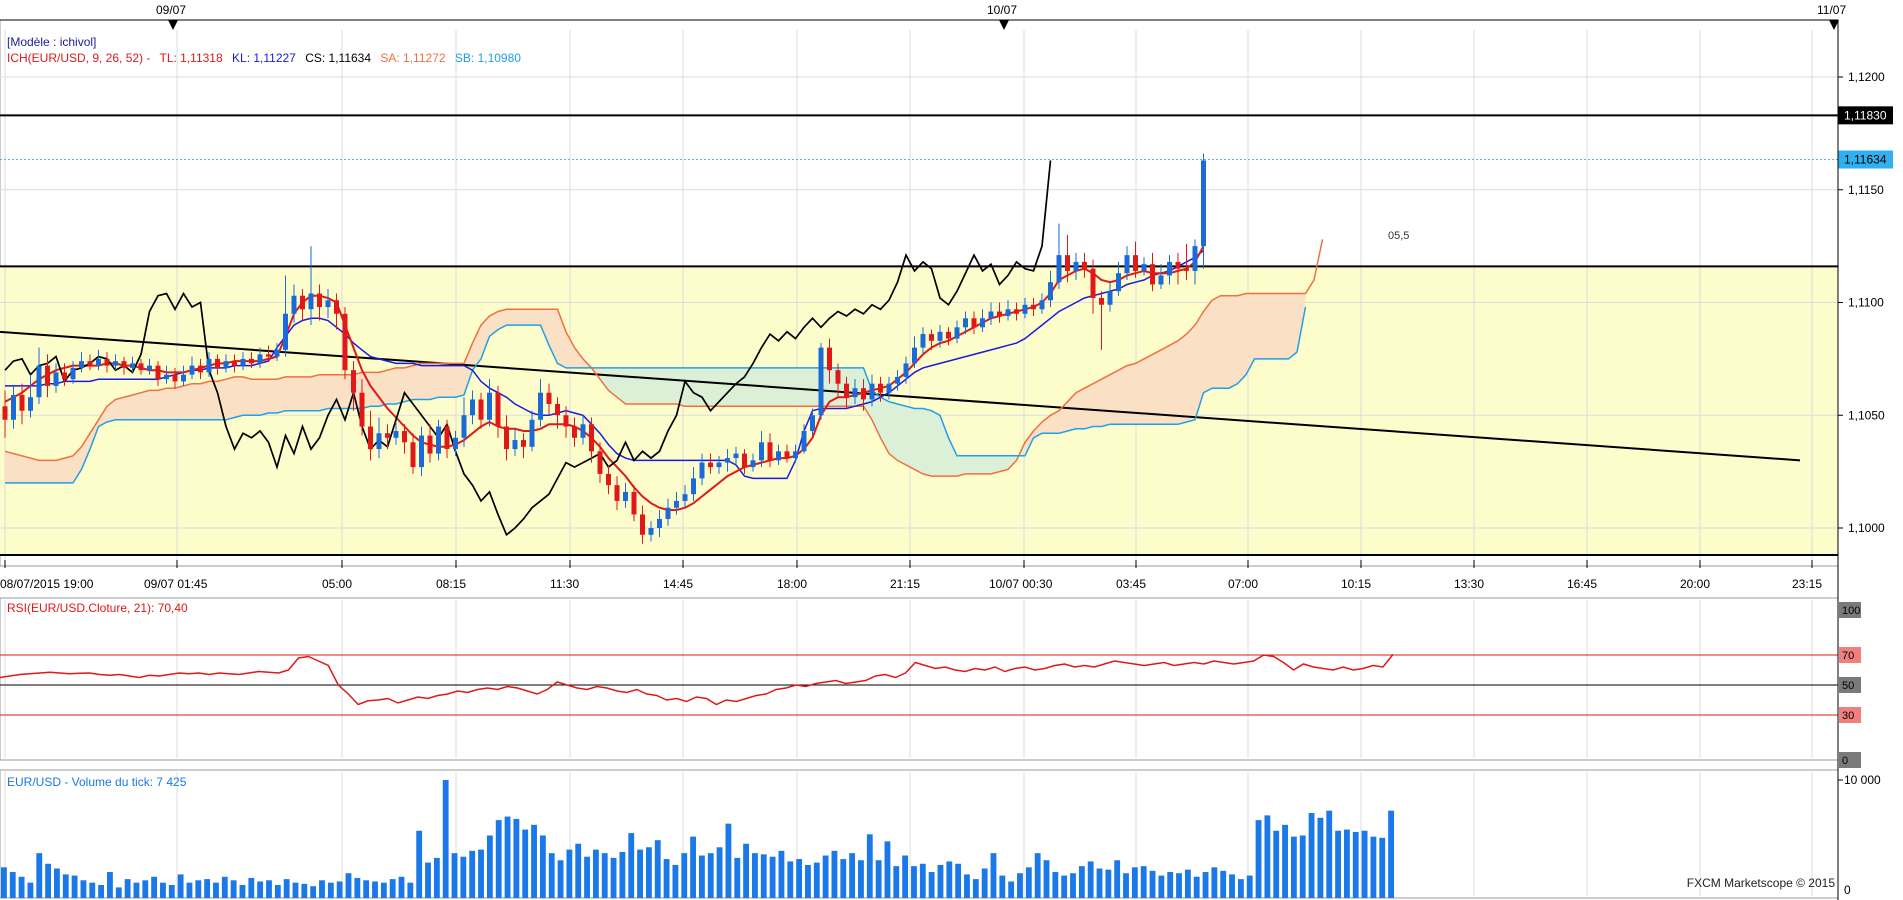  Describe the element at coordinates (1865, 115) in the screenshot. I see `resistance-price-text: 1,11830` at that location.